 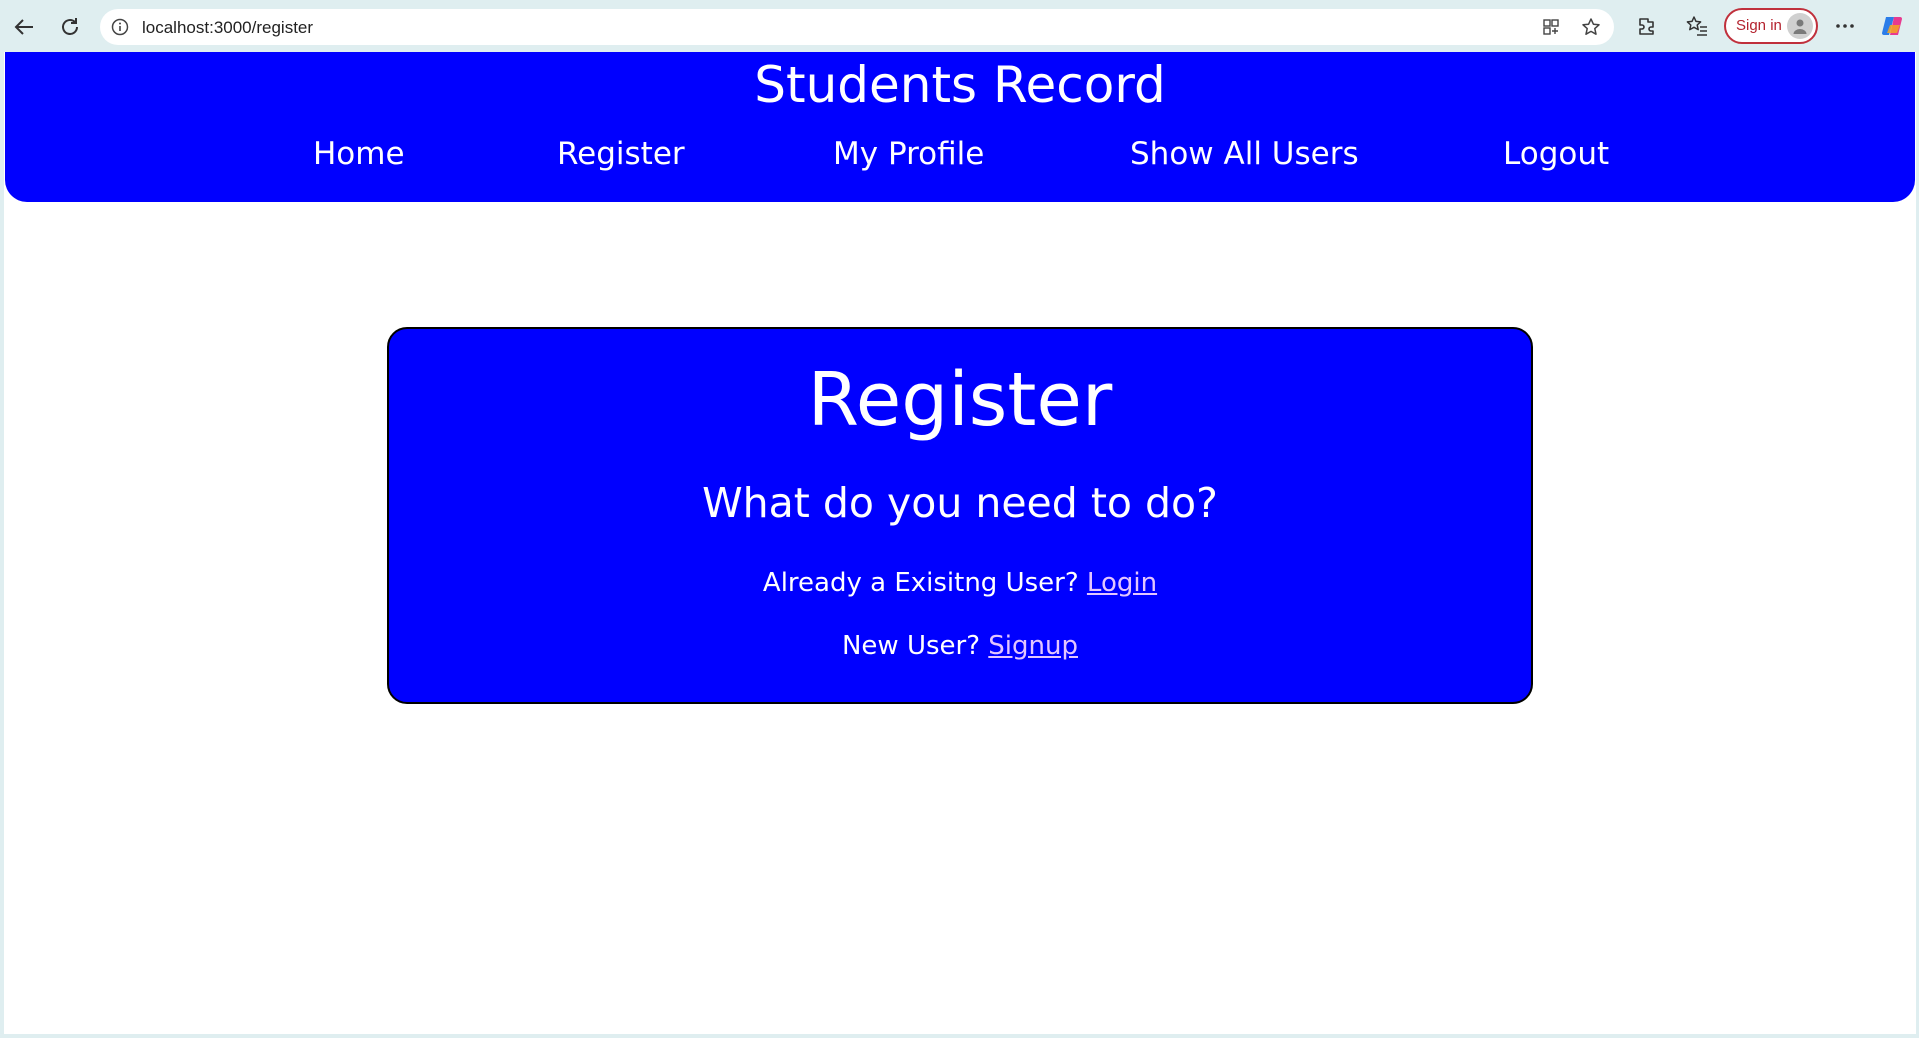 What do you see at coordinates (227, 28) in the screenshot?
I see `url-text: localhost:3000/register` at bounding box center [227, 28].